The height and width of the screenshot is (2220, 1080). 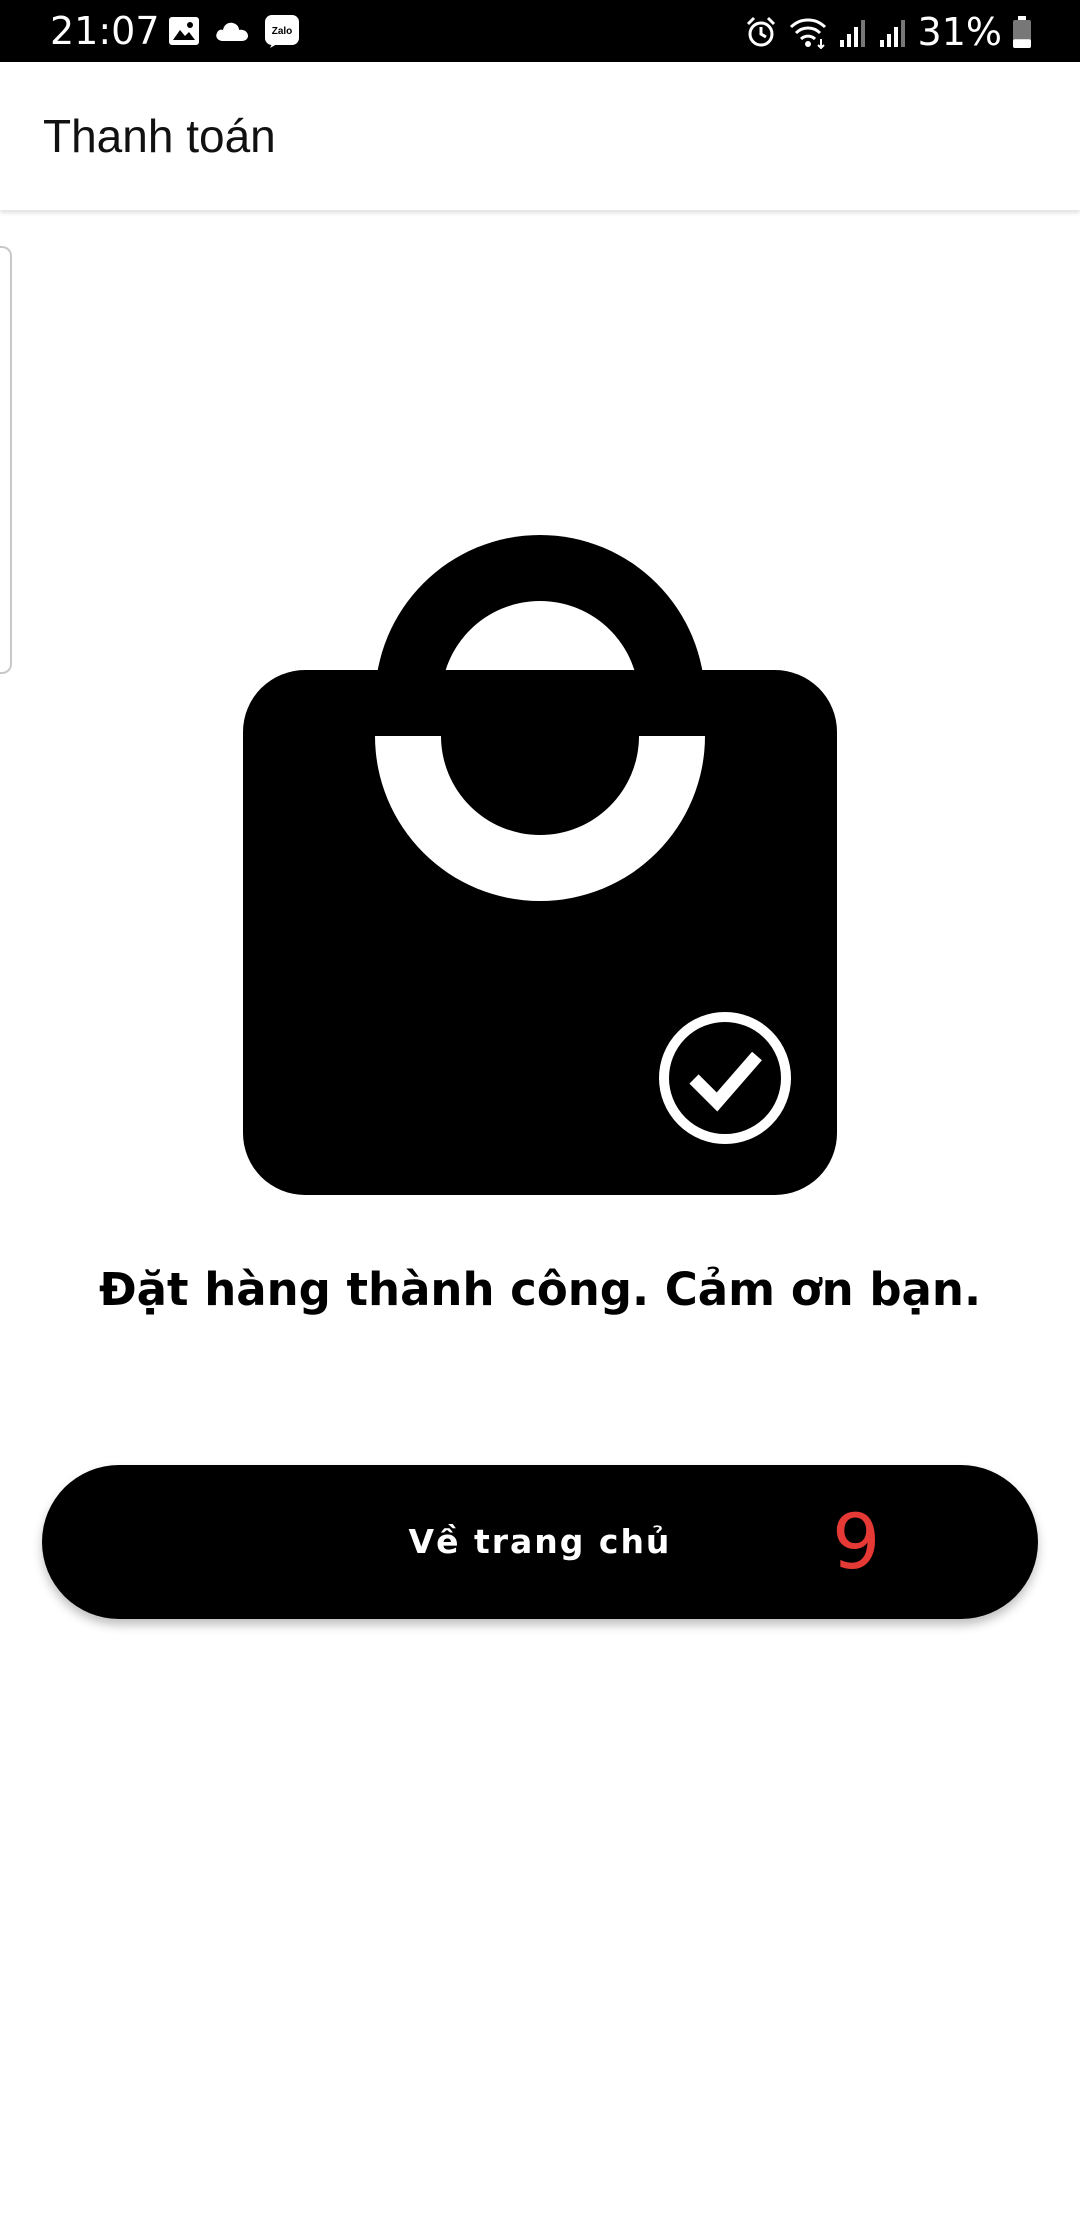 What do you see at coordinates (105, 31) in the screenshot?
I see `status-time: 21:07` at bounding box center [105, 31].